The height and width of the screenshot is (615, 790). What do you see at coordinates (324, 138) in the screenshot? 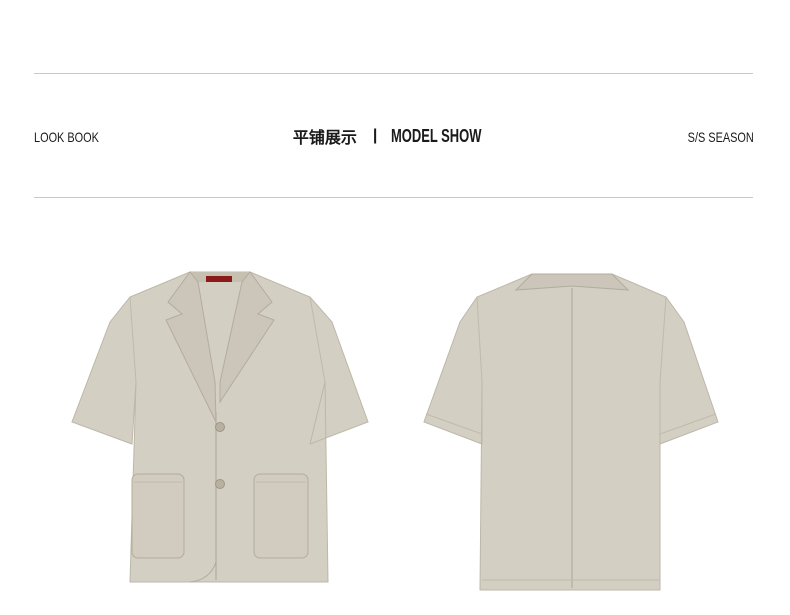
I see `section-title-cn: 平铺展示` at bounding box center [324, 138].